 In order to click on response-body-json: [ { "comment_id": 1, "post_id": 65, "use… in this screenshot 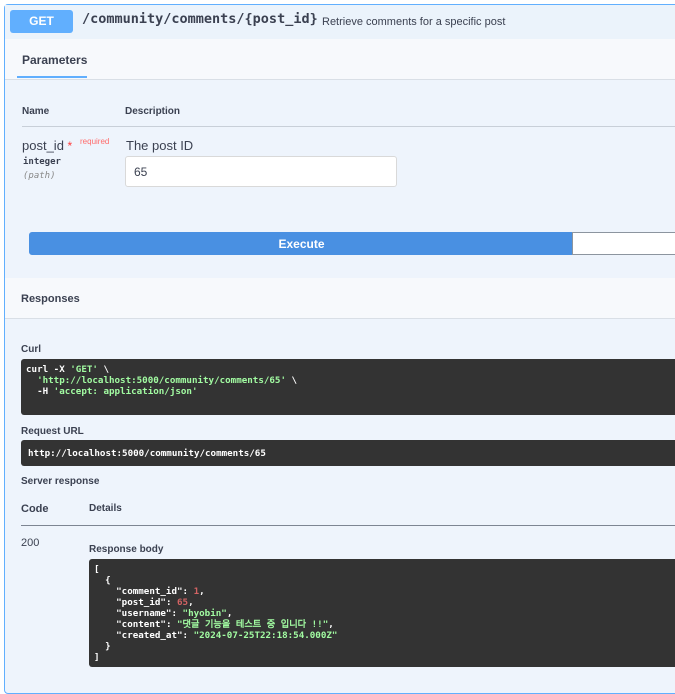, I will do `click(216, 613)`.